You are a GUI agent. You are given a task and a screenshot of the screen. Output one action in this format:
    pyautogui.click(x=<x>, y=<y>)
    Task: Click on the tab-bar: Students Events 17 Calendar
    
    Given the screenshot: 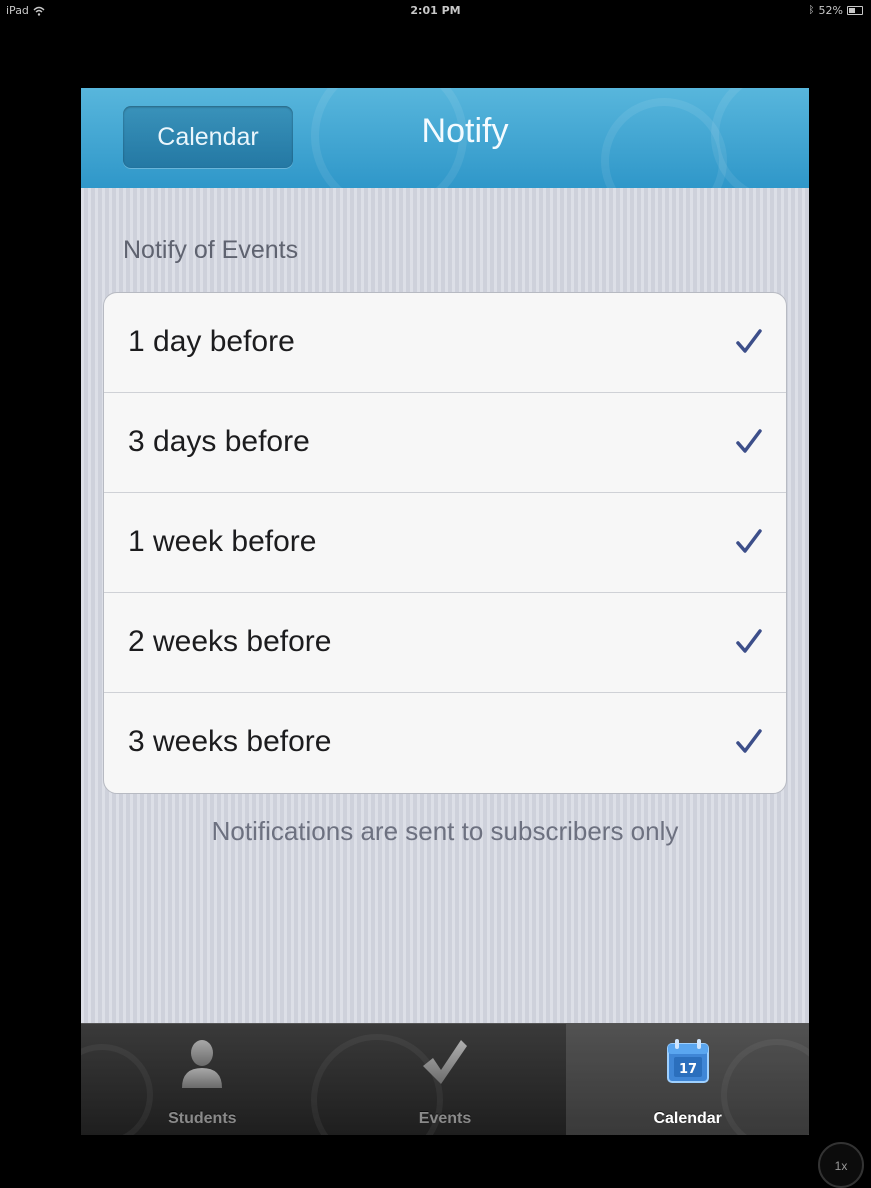 What is the action you would take?
    pyautogui.click(x=445, y=1079)
    